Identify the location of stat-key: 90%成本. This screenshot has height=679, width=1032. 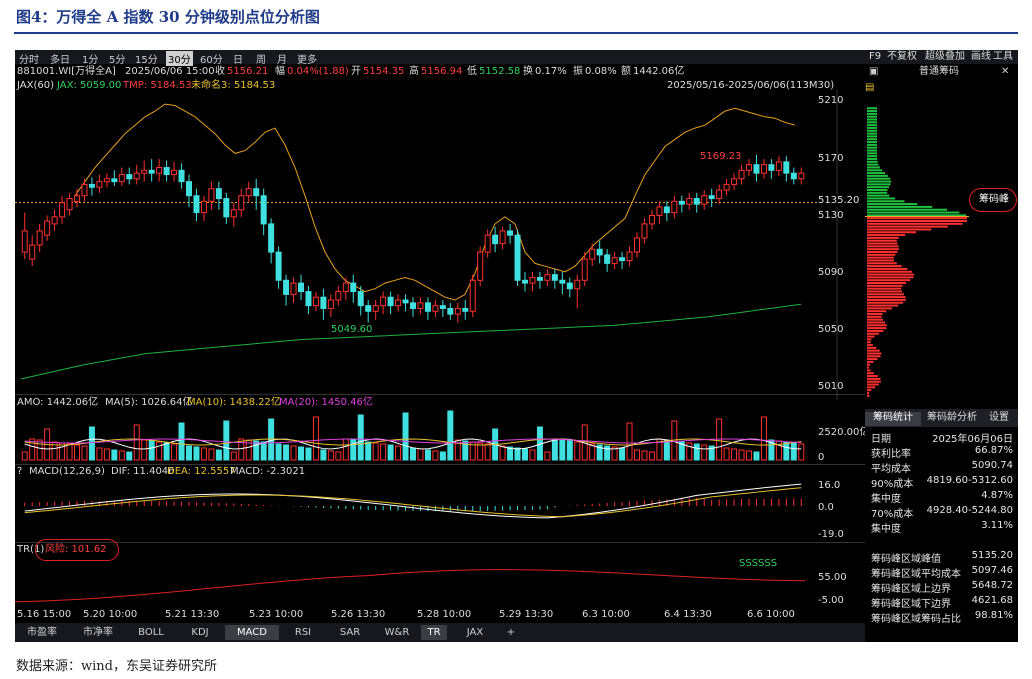
(892, 484).